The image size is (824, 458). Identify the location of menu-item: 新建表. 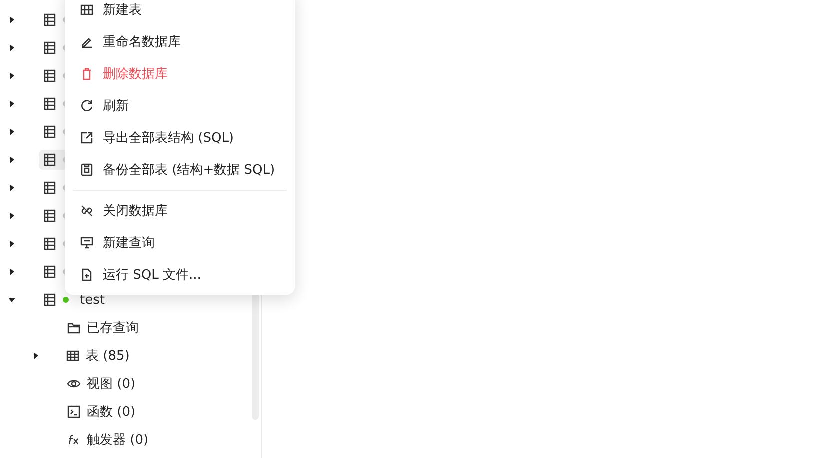
(180, 13).